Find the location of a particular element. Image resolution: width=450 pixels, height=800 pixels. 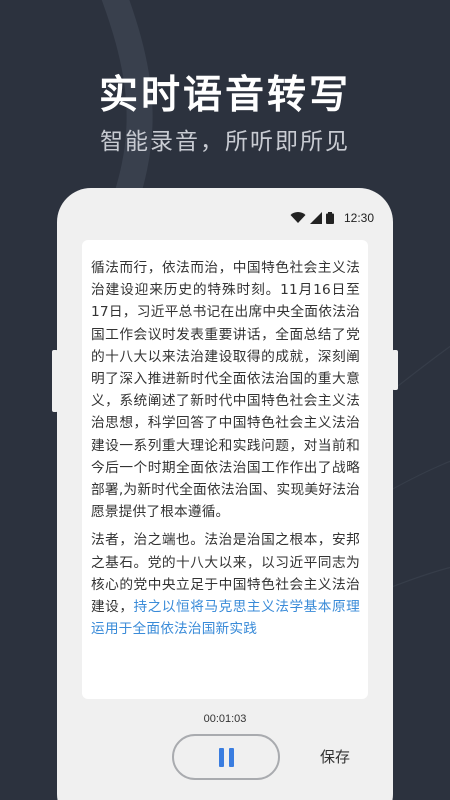

status-bar: 12:30 is located at coordinates (336, 218).